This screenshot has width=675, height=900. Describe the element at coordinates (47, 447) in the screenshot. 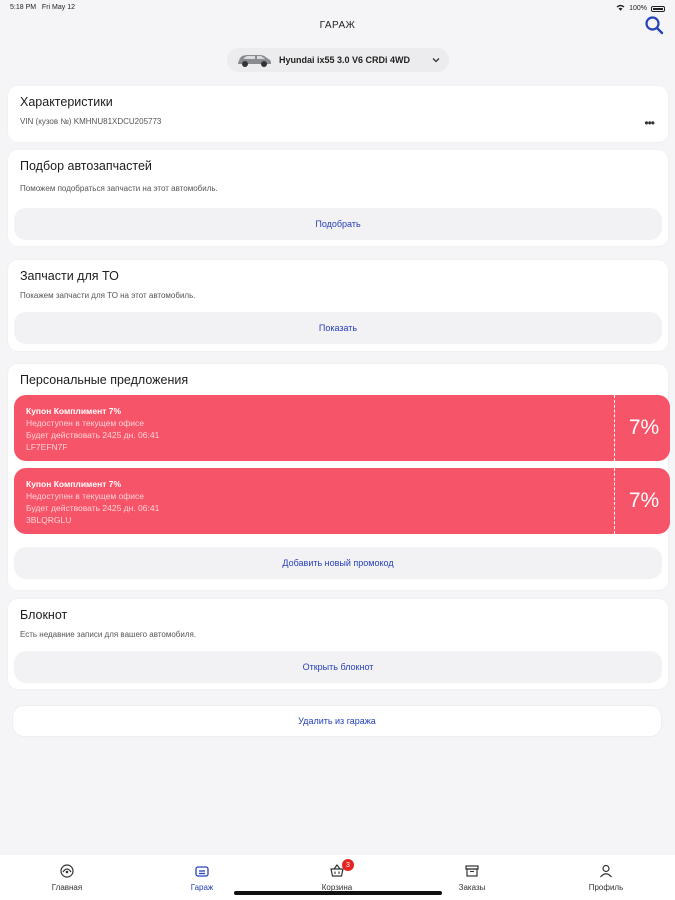

I see `coupon-code: LF7EFN7F` at that location.